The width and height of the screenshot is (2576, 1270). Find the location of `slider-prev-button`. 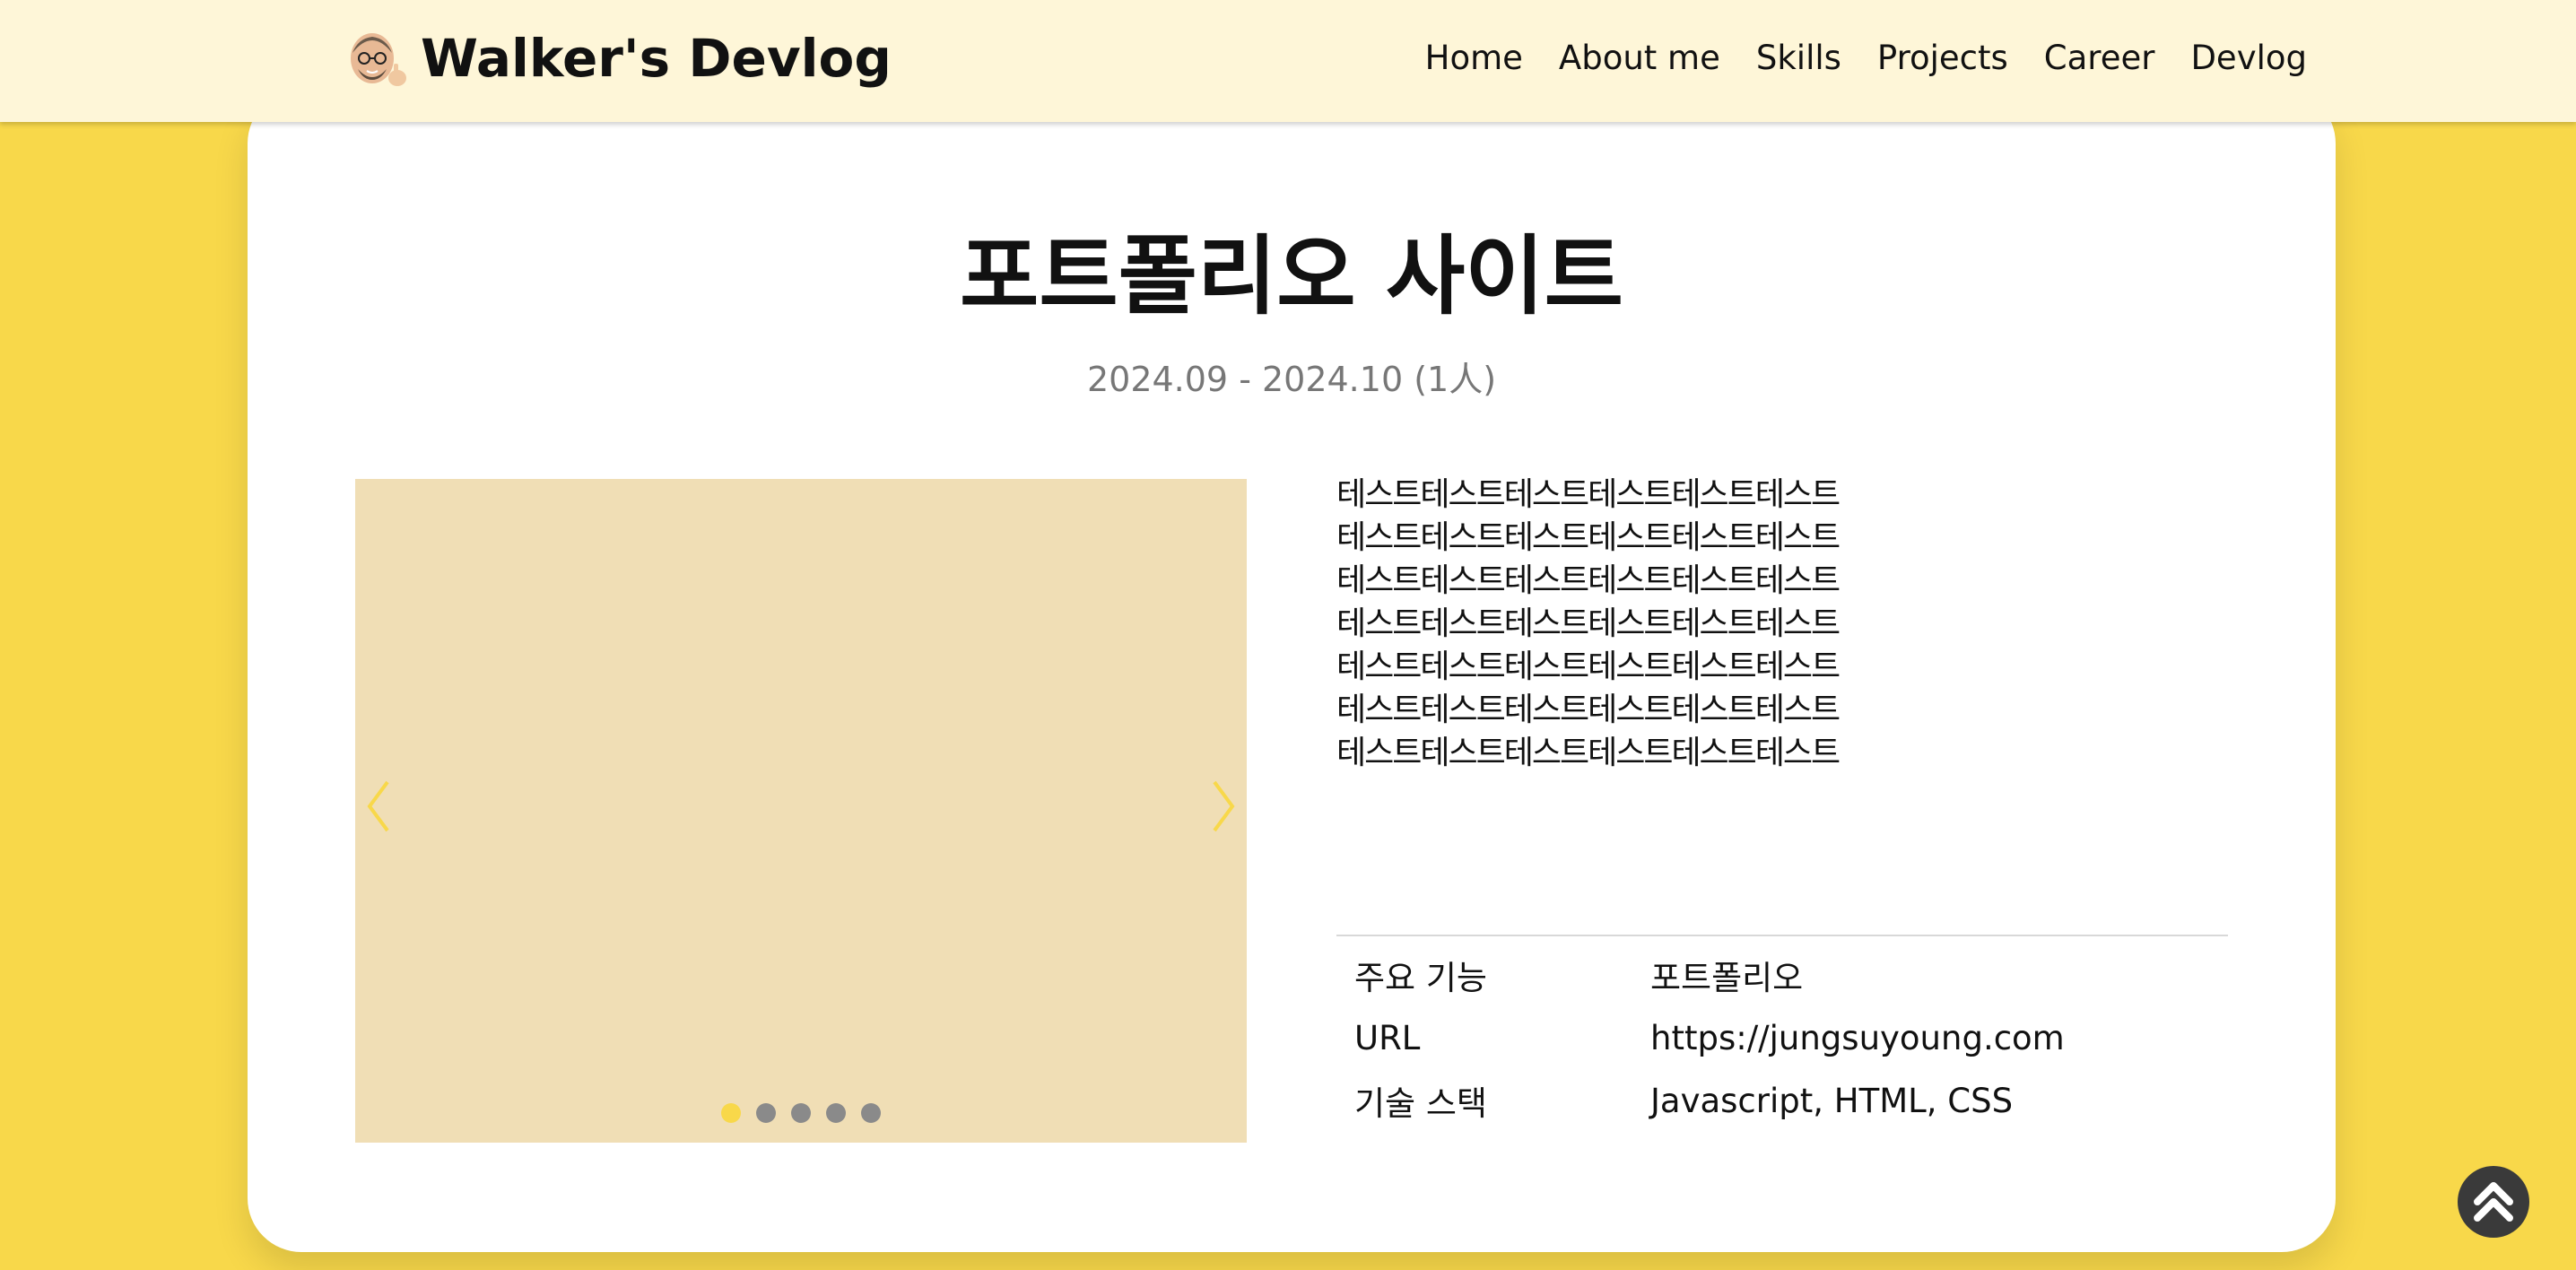

slider-prev-button is located at coordinates (378, 806).